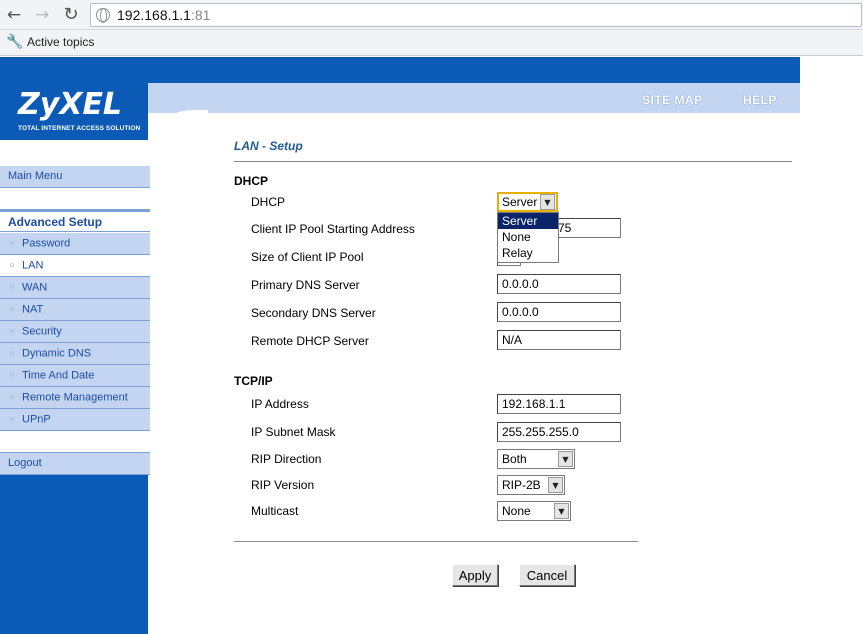  What do you see at coordinates (251, 181) in the screenshot?
I see `dhcp-section-heading: DHCP` at bounding box center [251, 181].